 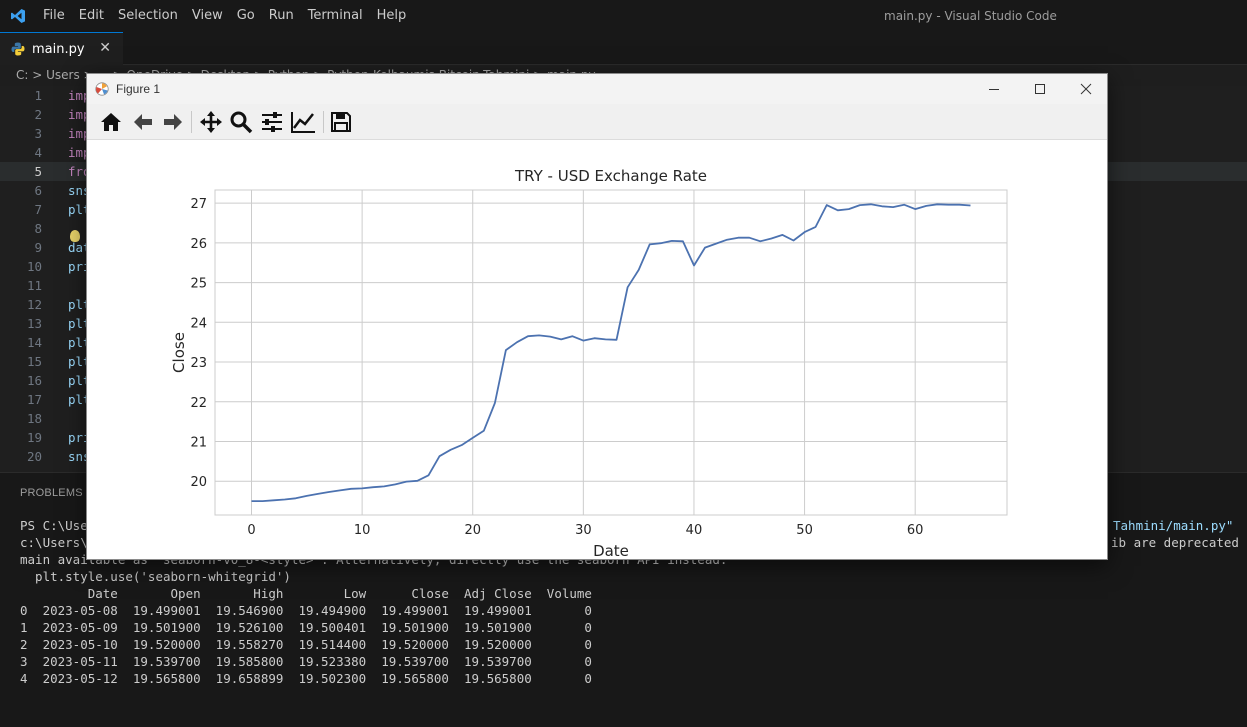 I want to click on save-icon, so click(x=341, y=122).